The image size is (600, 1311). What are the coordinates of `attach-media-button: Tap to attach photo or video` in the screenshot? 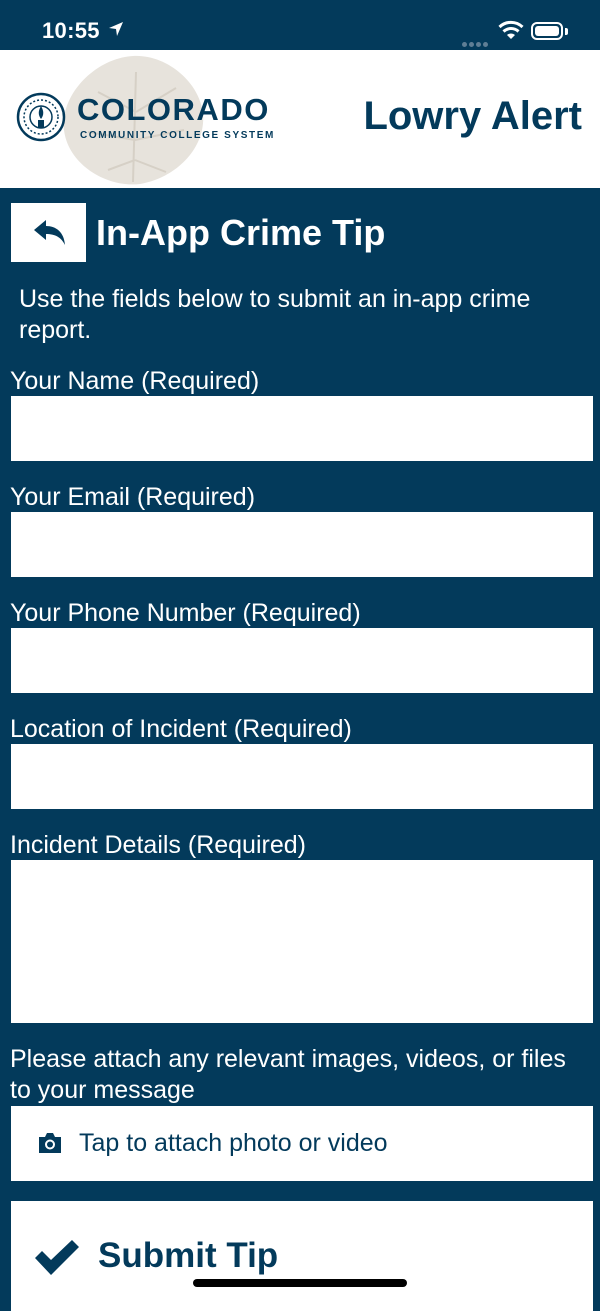 It's located at (302, 1143).